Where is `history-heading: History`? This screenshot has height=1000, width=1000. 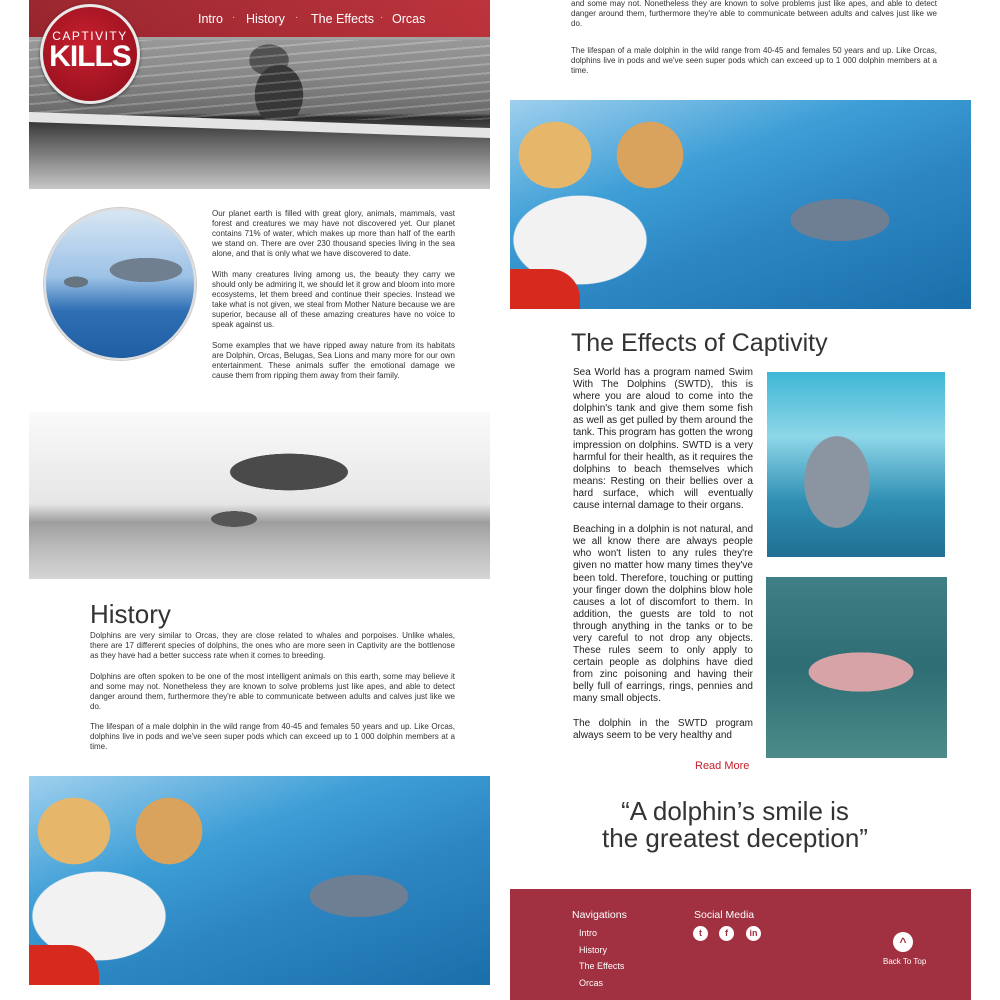
history-heading: History is located at coordinates (130, 614).